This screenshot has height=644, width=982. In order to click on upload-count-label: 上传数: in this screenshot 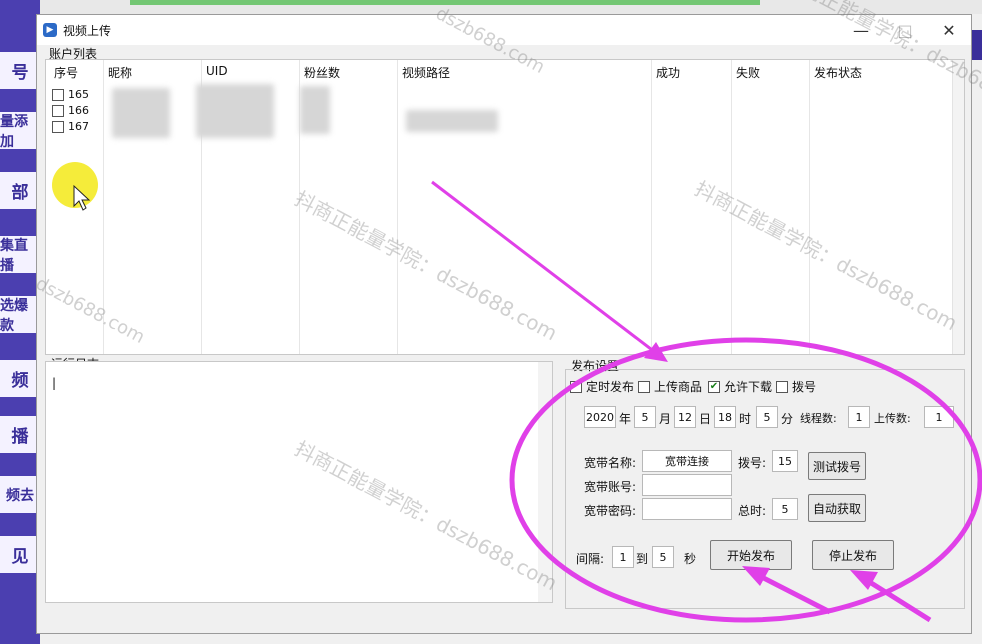, I will do `click(892, 418)`.